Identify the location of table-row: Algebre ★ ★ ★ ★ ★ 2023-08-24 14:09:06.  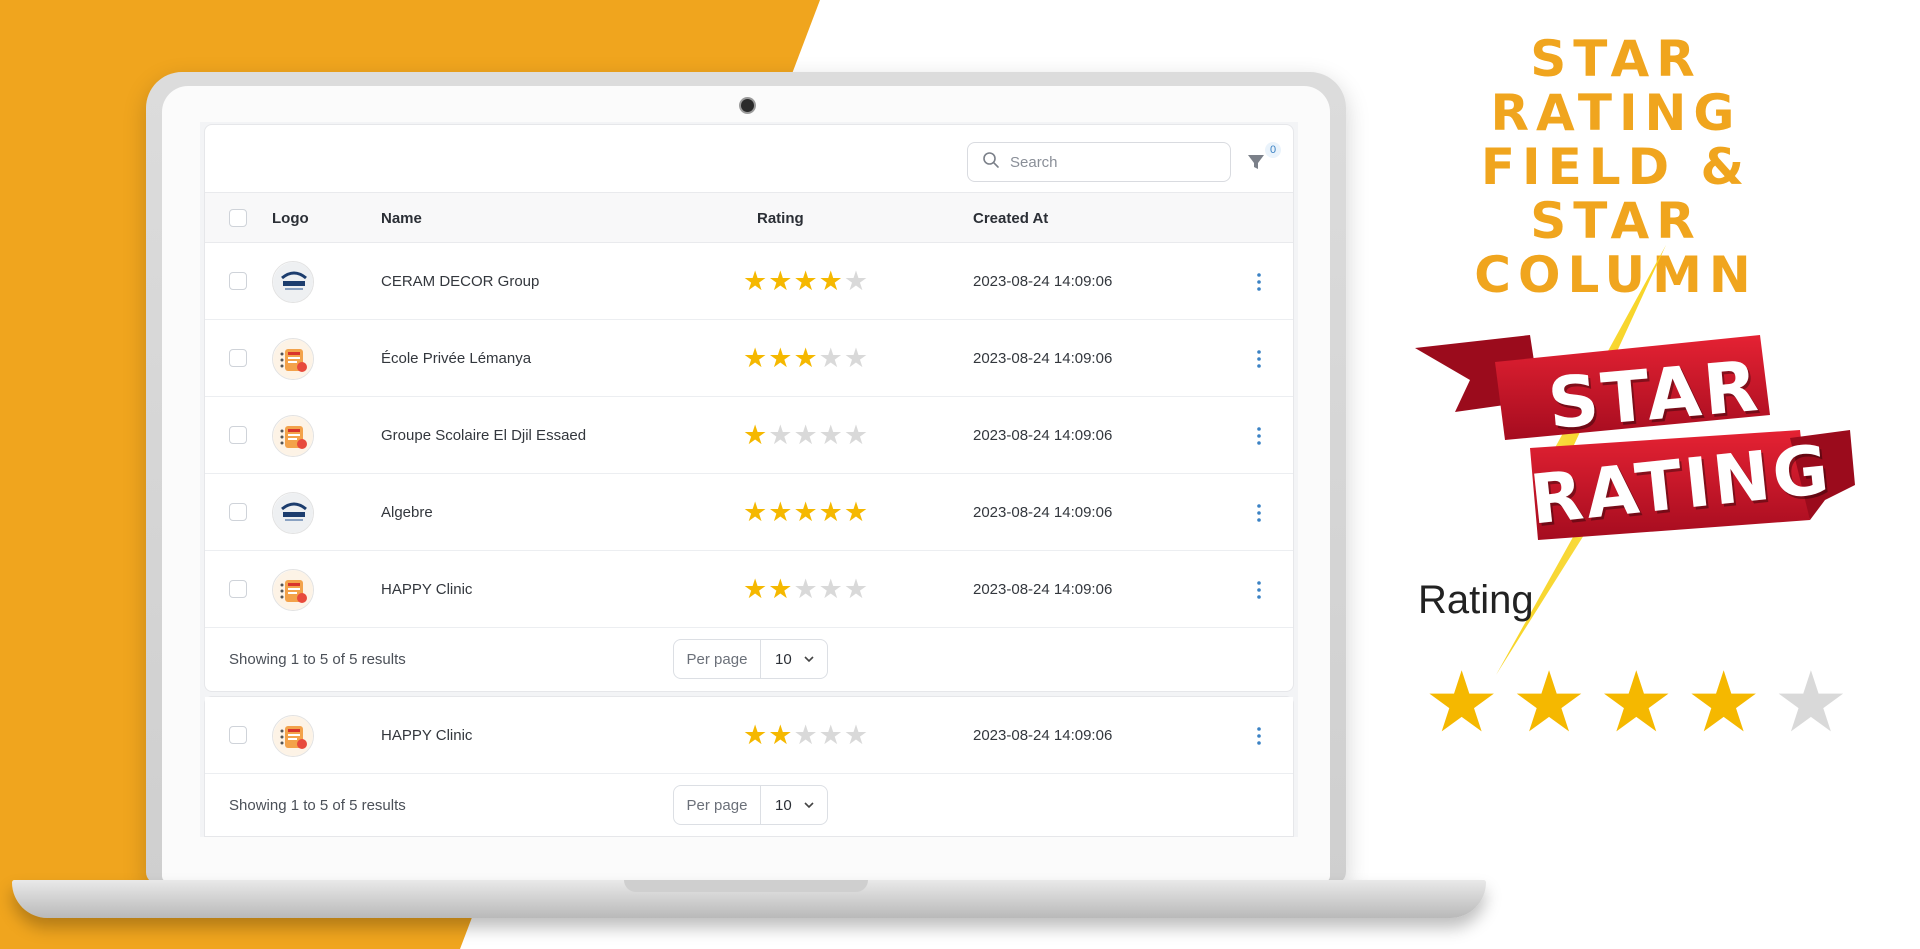
(749, 512).